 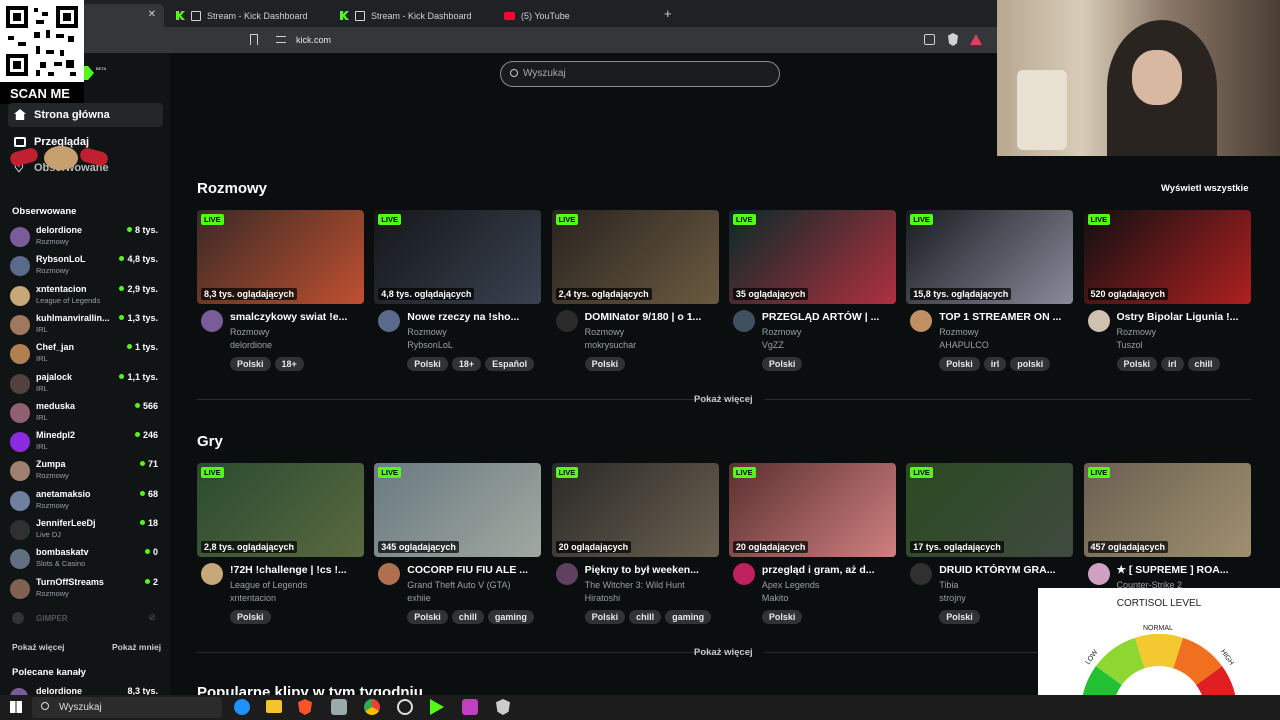 I want to click on channel-name: VgZZ, so click(x=773, y=345).